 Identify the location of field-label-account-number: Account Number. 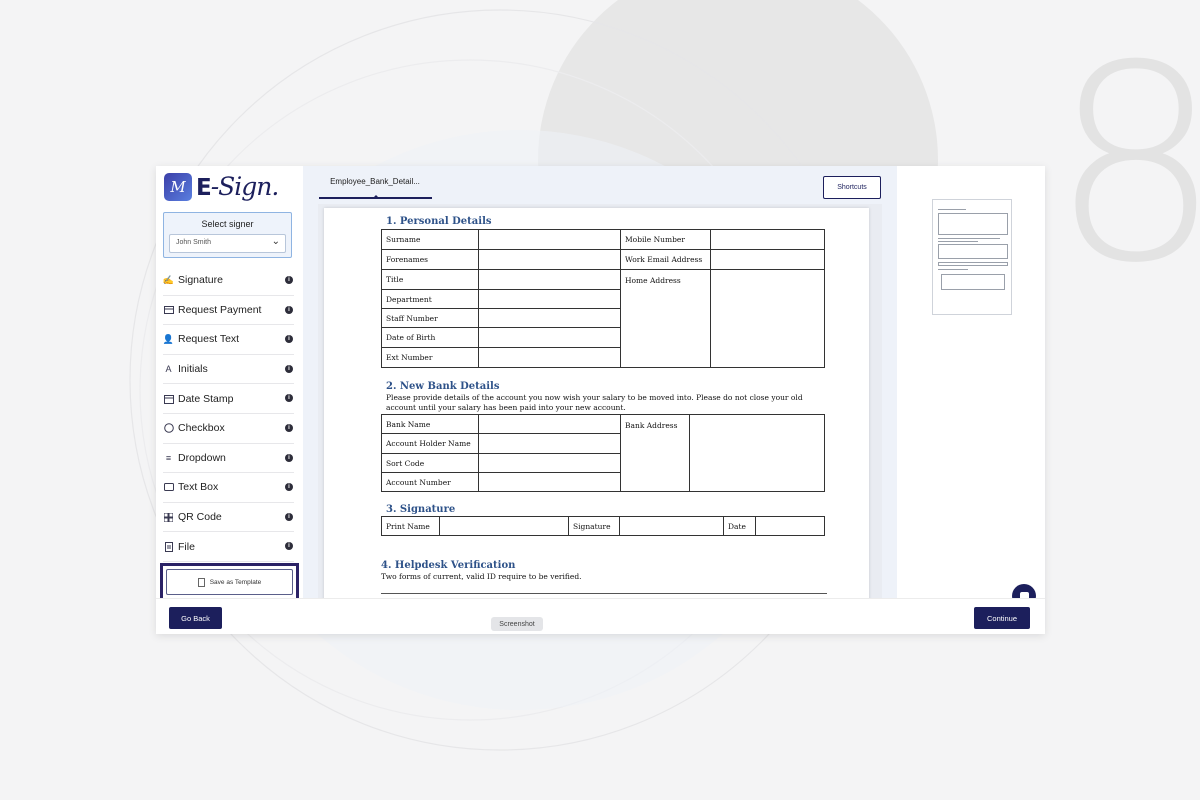
(430, 482).